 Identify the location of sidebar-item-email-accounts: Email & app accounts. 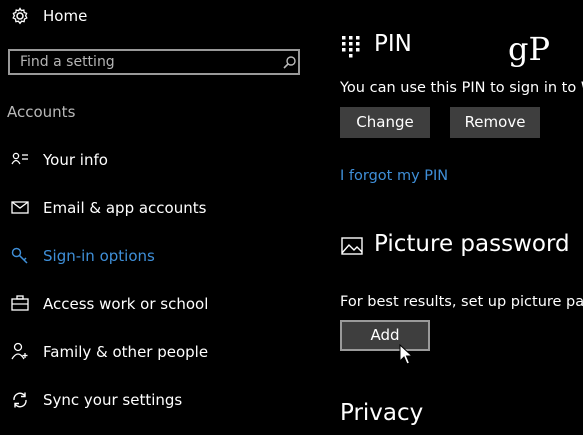
(155, 208).